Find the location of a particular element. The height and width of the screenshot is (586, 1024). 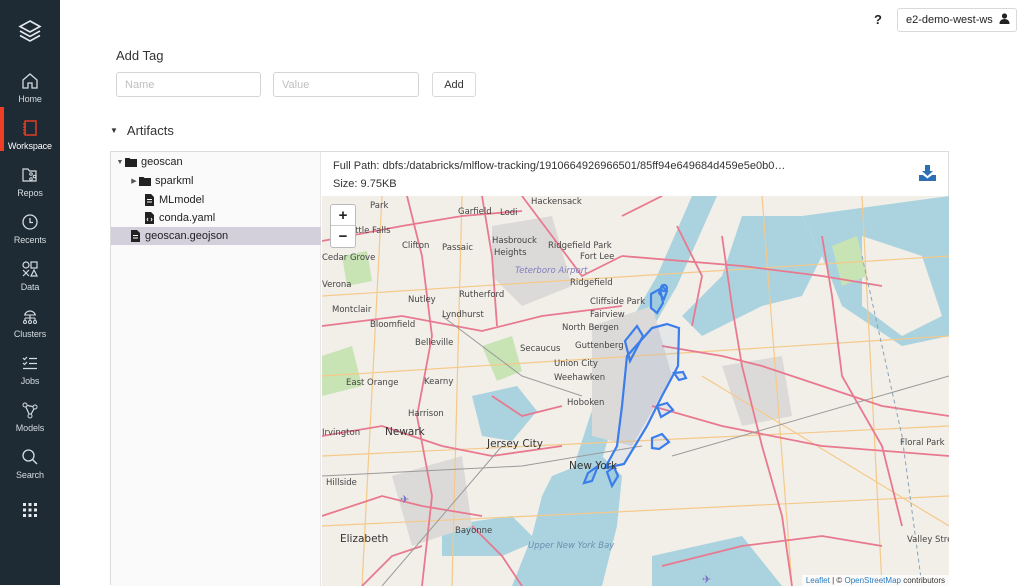

map-place-label: Newark is located at coordinates (405, 432).